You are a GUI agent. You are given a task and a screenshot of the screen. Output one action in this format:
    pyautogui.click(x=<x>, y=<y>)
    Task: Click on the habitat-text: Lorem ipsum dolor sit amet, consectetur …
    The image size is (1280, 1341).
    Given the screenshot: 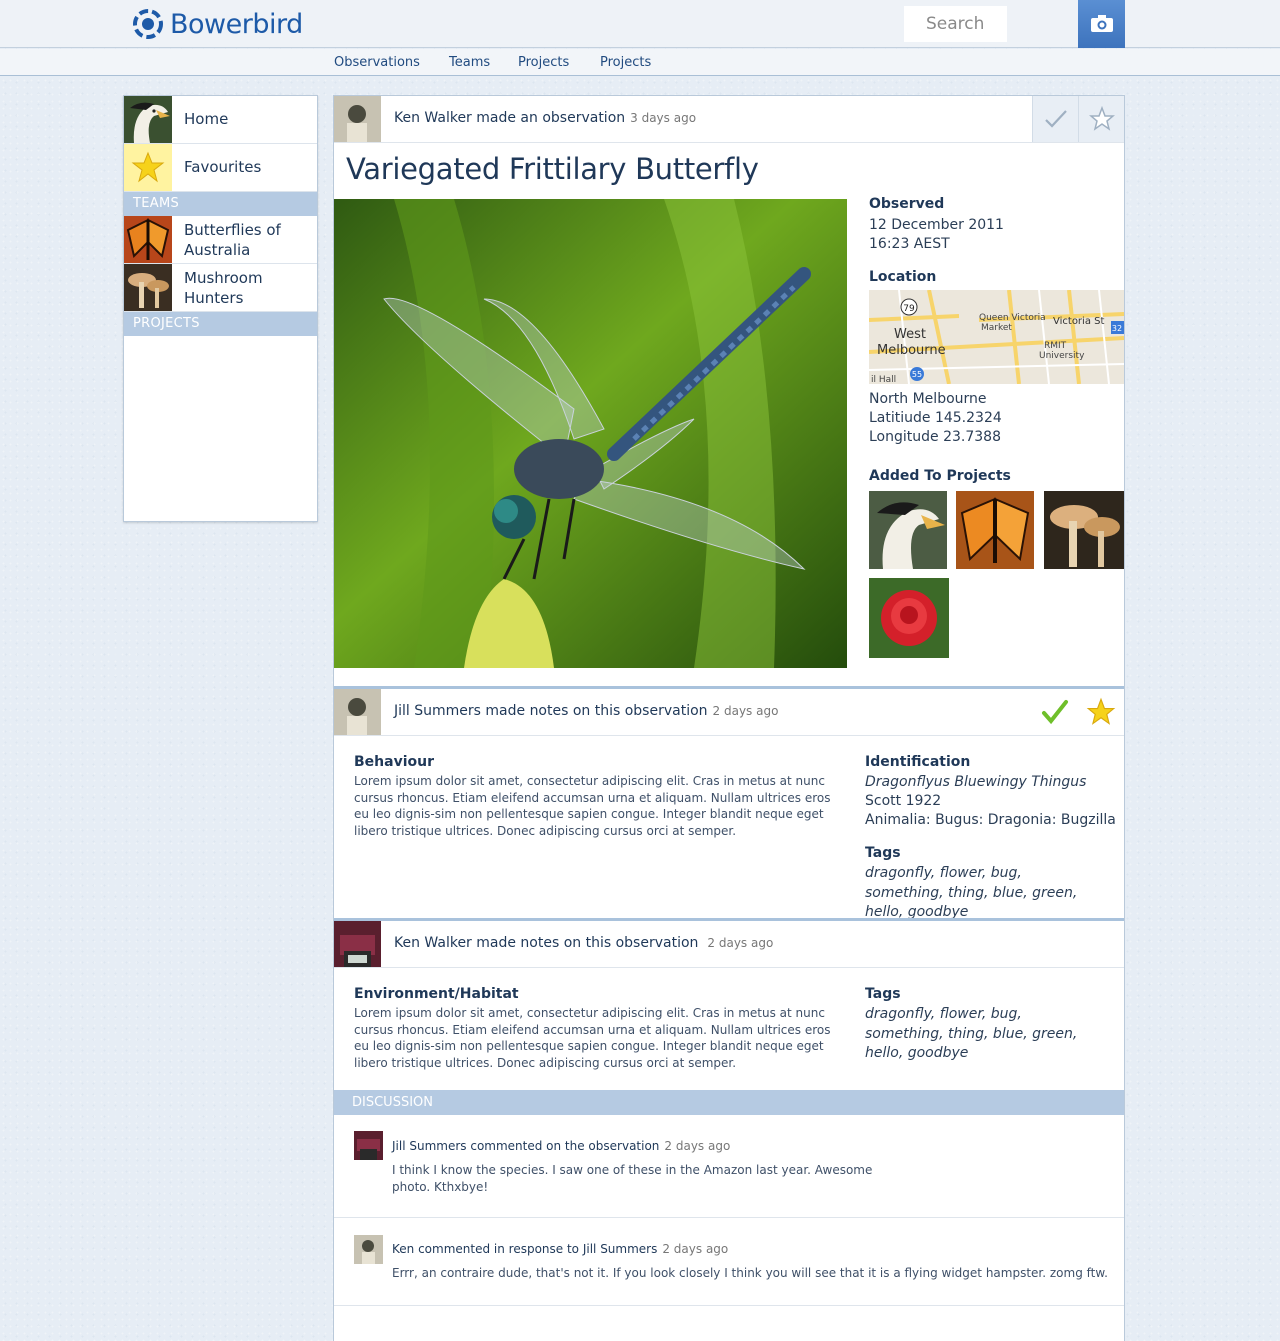 What is the action you would take?
    pyautogui.click(x=592, y=1038)
    